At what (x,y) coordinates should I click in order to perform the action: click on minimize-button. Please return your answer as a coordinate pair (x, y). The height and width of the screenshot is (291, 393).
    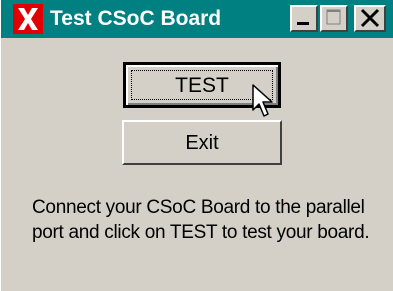
    Looking at the image, I should click on (304, 18).